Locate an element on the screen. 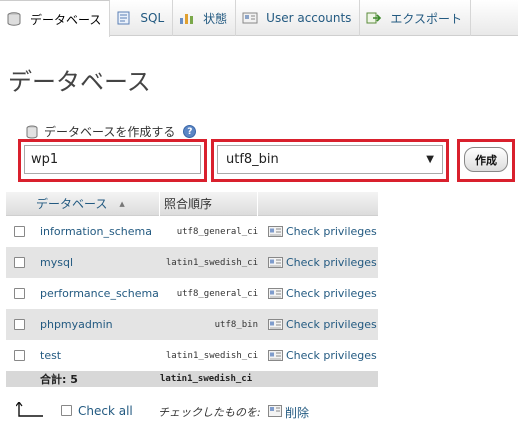  database-link: performance_schema is located at coordinates (102, 293).